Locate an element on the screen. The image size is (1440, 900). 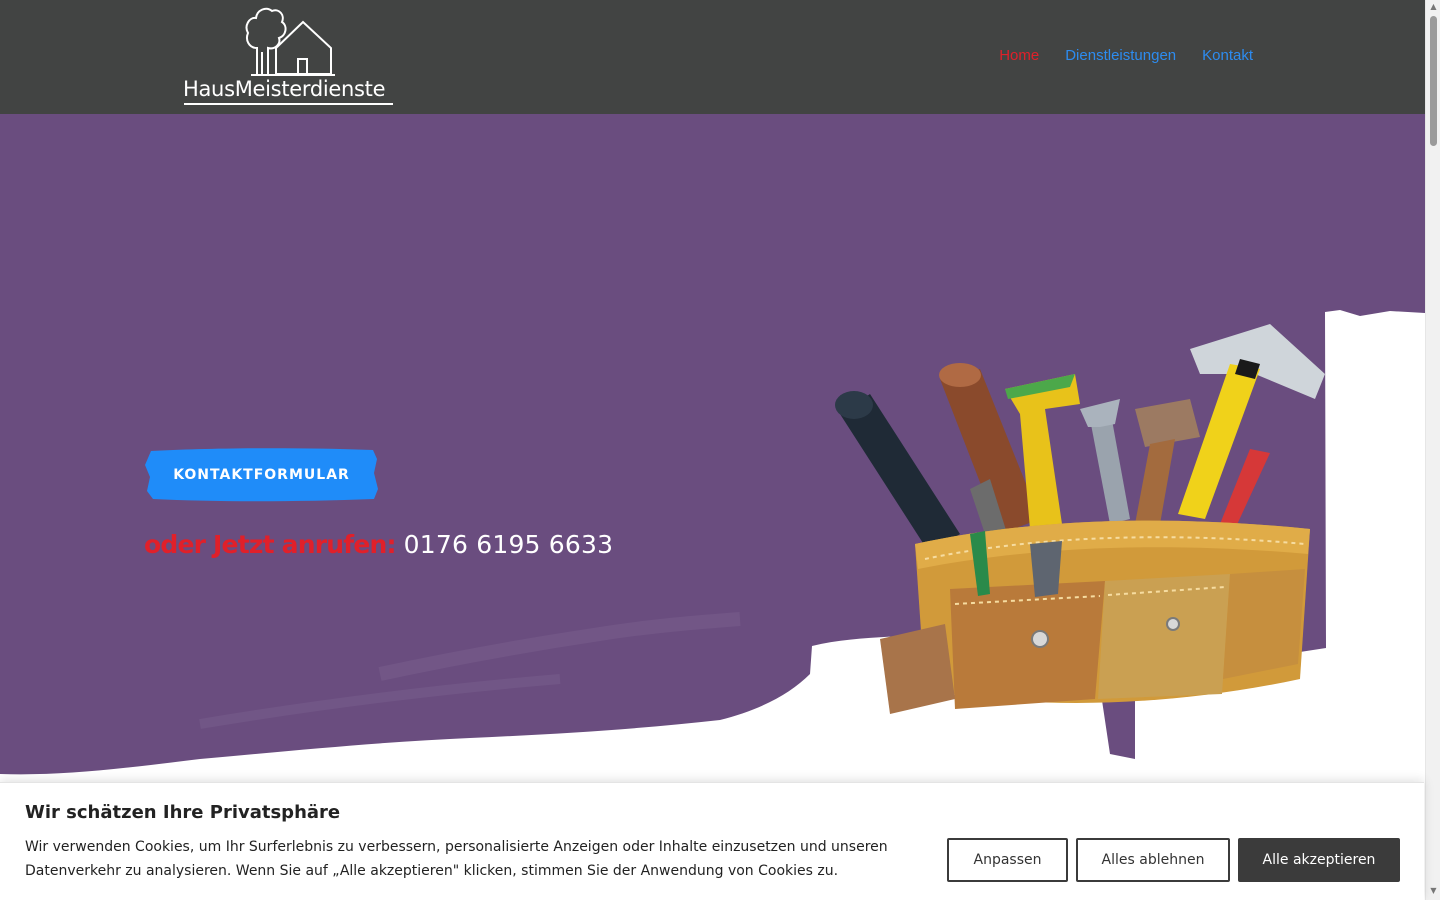
contact-form-button: KONTAKTFORMULAR is located at coordinates (261, 474).